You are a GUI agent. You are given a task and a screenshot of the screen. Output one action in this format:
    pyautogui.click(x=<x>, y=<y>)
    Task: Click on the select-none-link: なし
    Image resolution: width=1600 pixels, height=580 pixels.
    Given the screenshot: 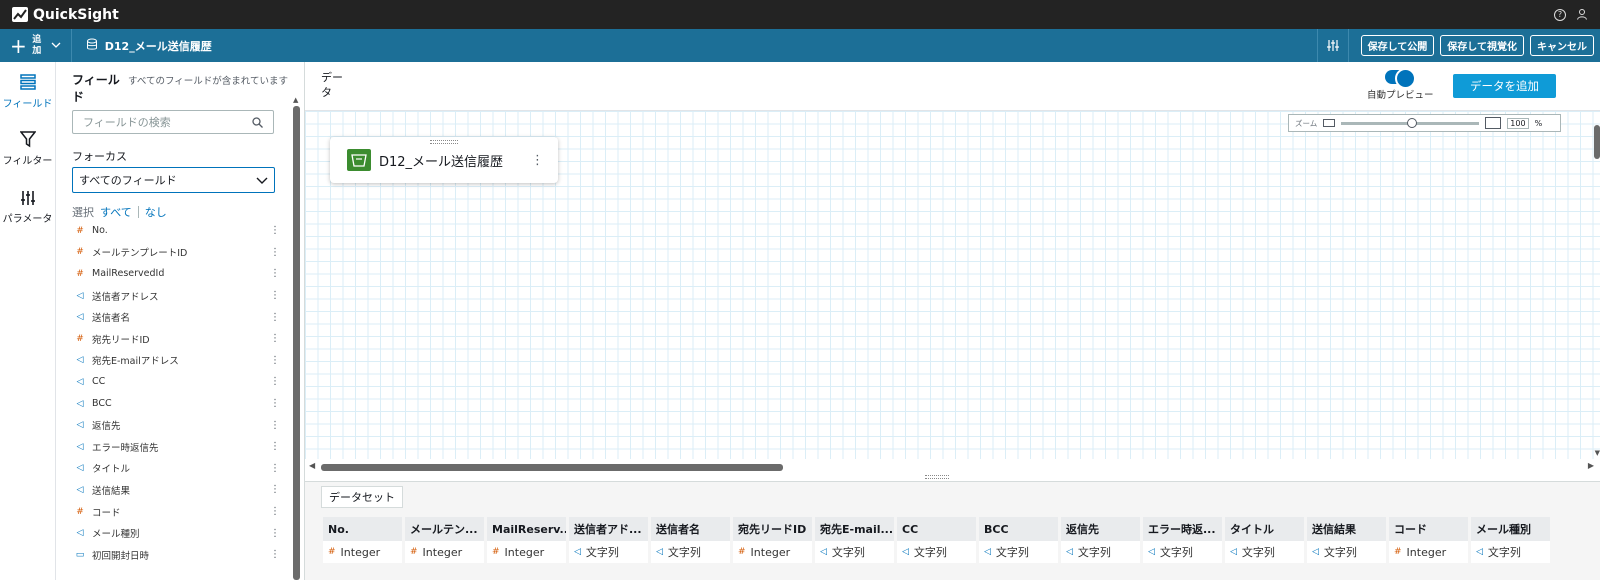 What is the action you would take?
    pyautogui.click(x=156, y=212)
    